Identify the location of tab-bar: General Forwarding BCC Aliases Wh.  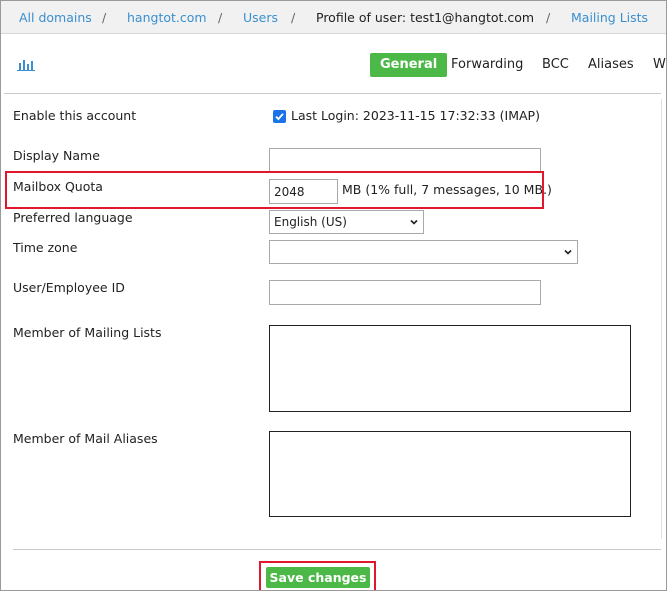
(333, 64).